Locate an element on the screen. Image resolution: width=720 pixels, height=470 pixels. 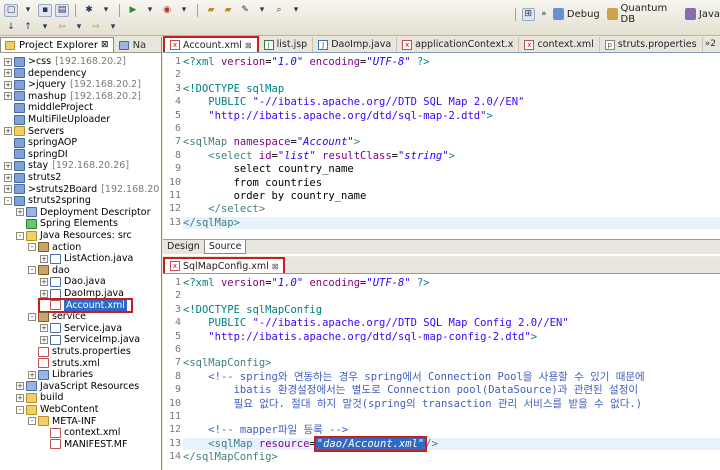
perspective-java: Java is located at coordinates (709, 14).